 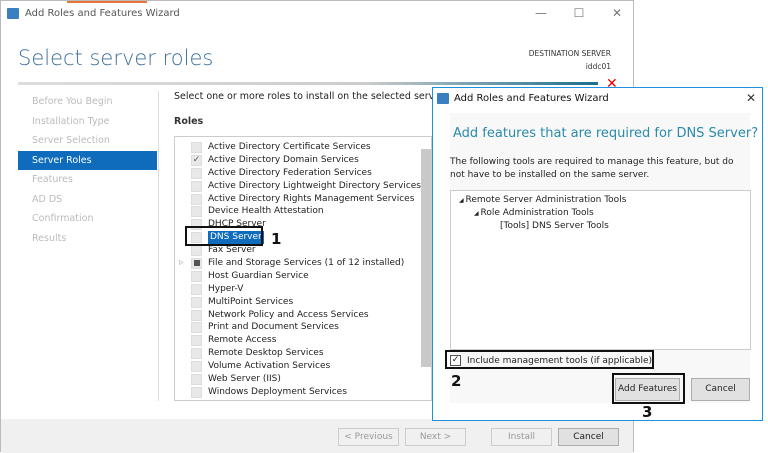 I want to click on role-item: Network Policy and Access Services, so click(x=303, y=315).